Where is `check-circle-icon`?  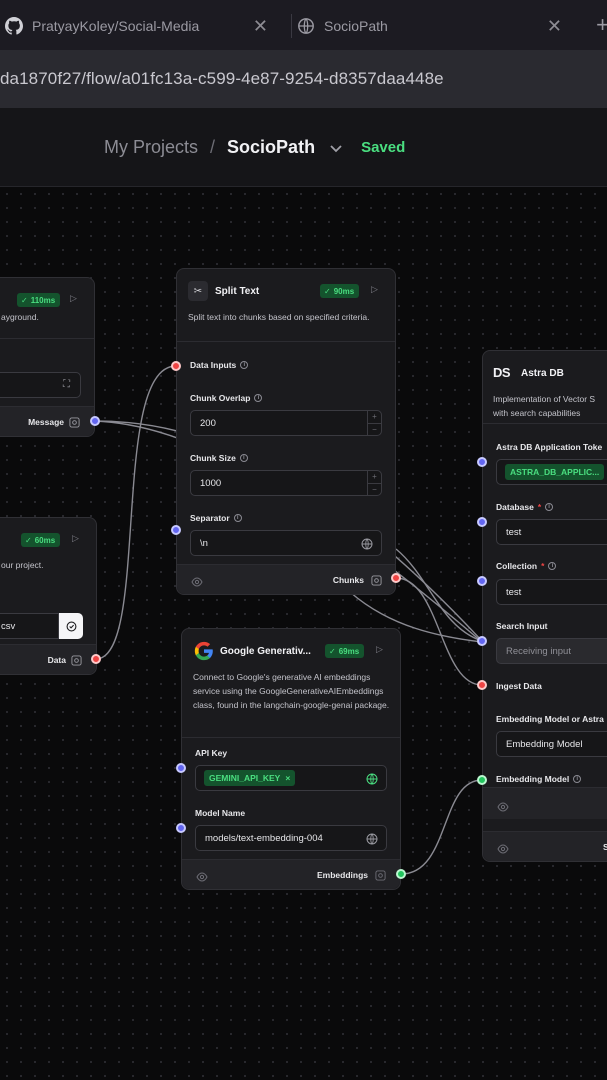
check-circle-icon is located at coordinates (71, 626).